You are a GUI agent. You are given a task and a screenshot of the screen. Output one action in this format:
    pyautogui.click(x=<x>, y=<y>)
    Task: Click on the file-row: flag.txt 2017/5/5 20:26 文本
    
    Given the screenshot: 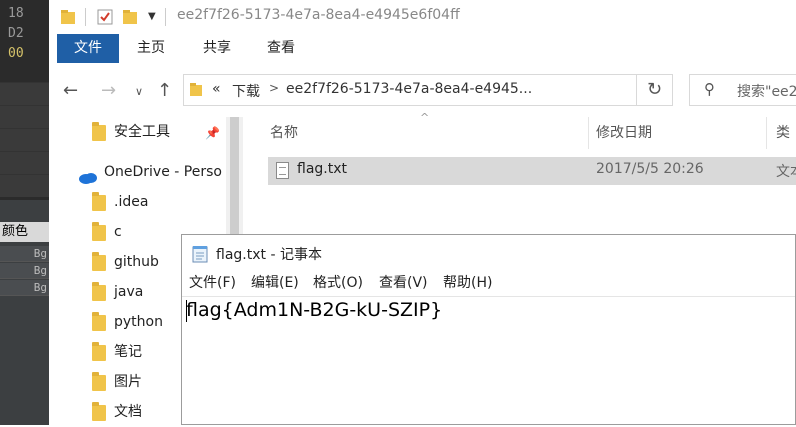 What is the action you would take?
    pyautogui.click(x=532, y=171)
    